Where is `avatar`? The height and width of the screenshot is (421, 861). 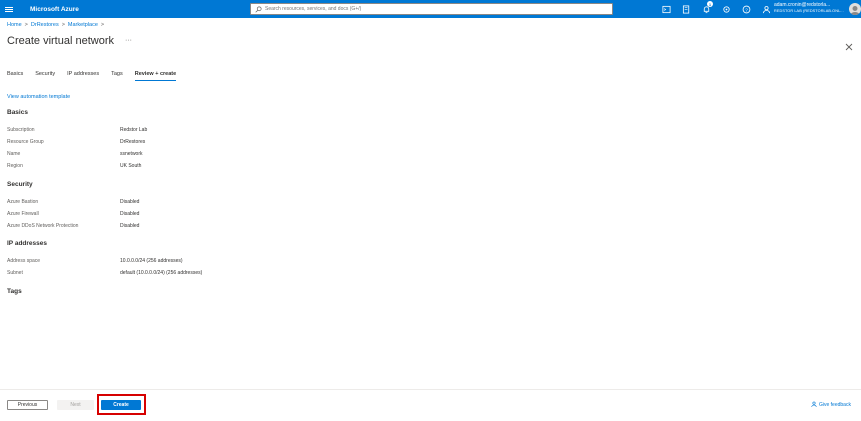
avatar is located at coordinates (855, 9).